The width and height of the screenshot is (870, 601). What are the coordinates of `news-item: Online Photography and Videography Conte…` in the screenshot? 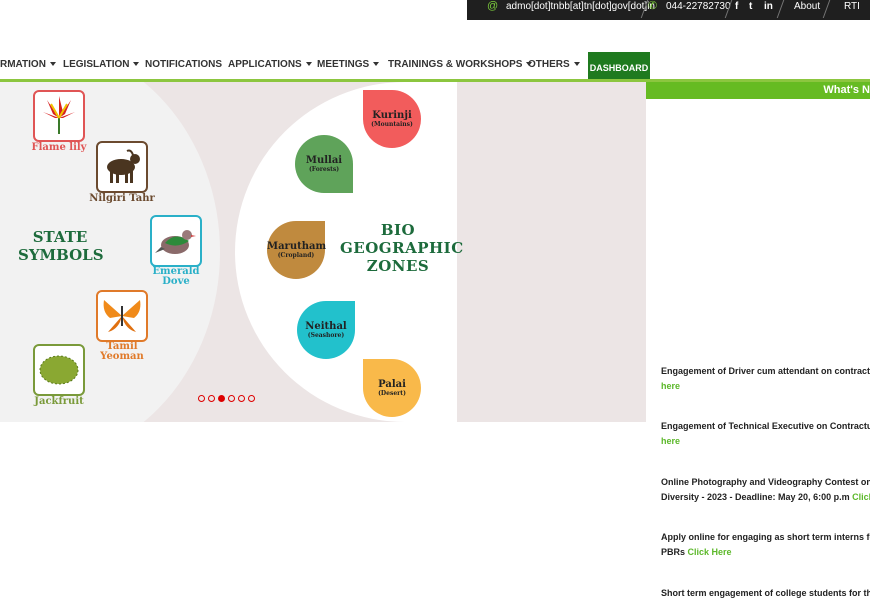 It's located at (765, 490).